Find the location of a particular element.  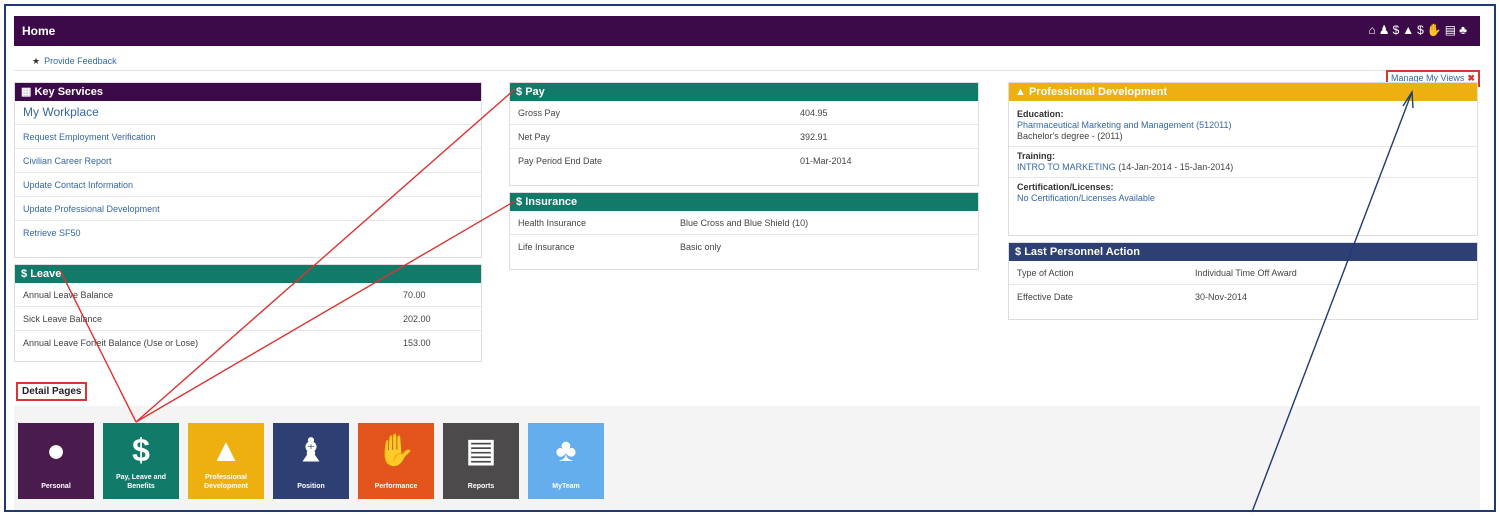

performance-tile: ✋ Performance is located at coordinates (396, 461).